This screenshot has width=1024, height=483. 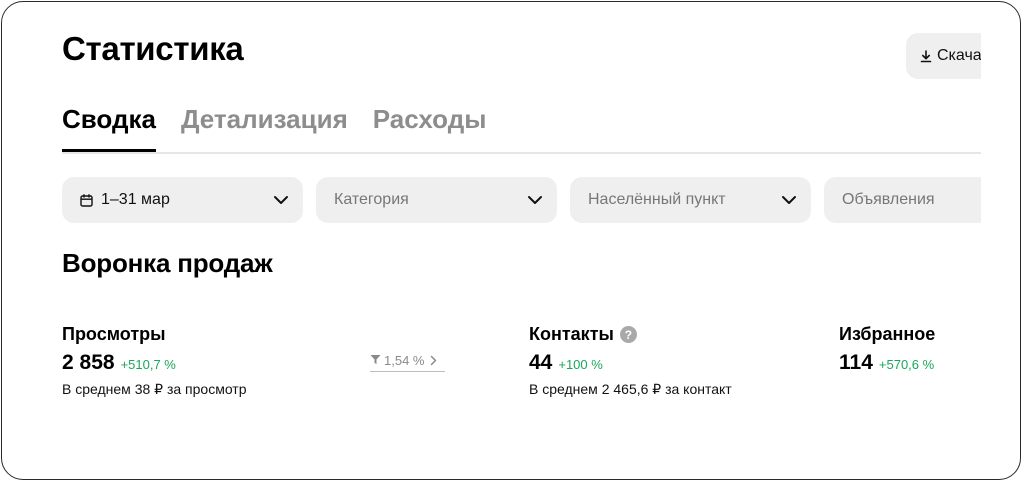 I want to click on favorites-value-row: 114 +570,6 %, so click(x=887, y=363).